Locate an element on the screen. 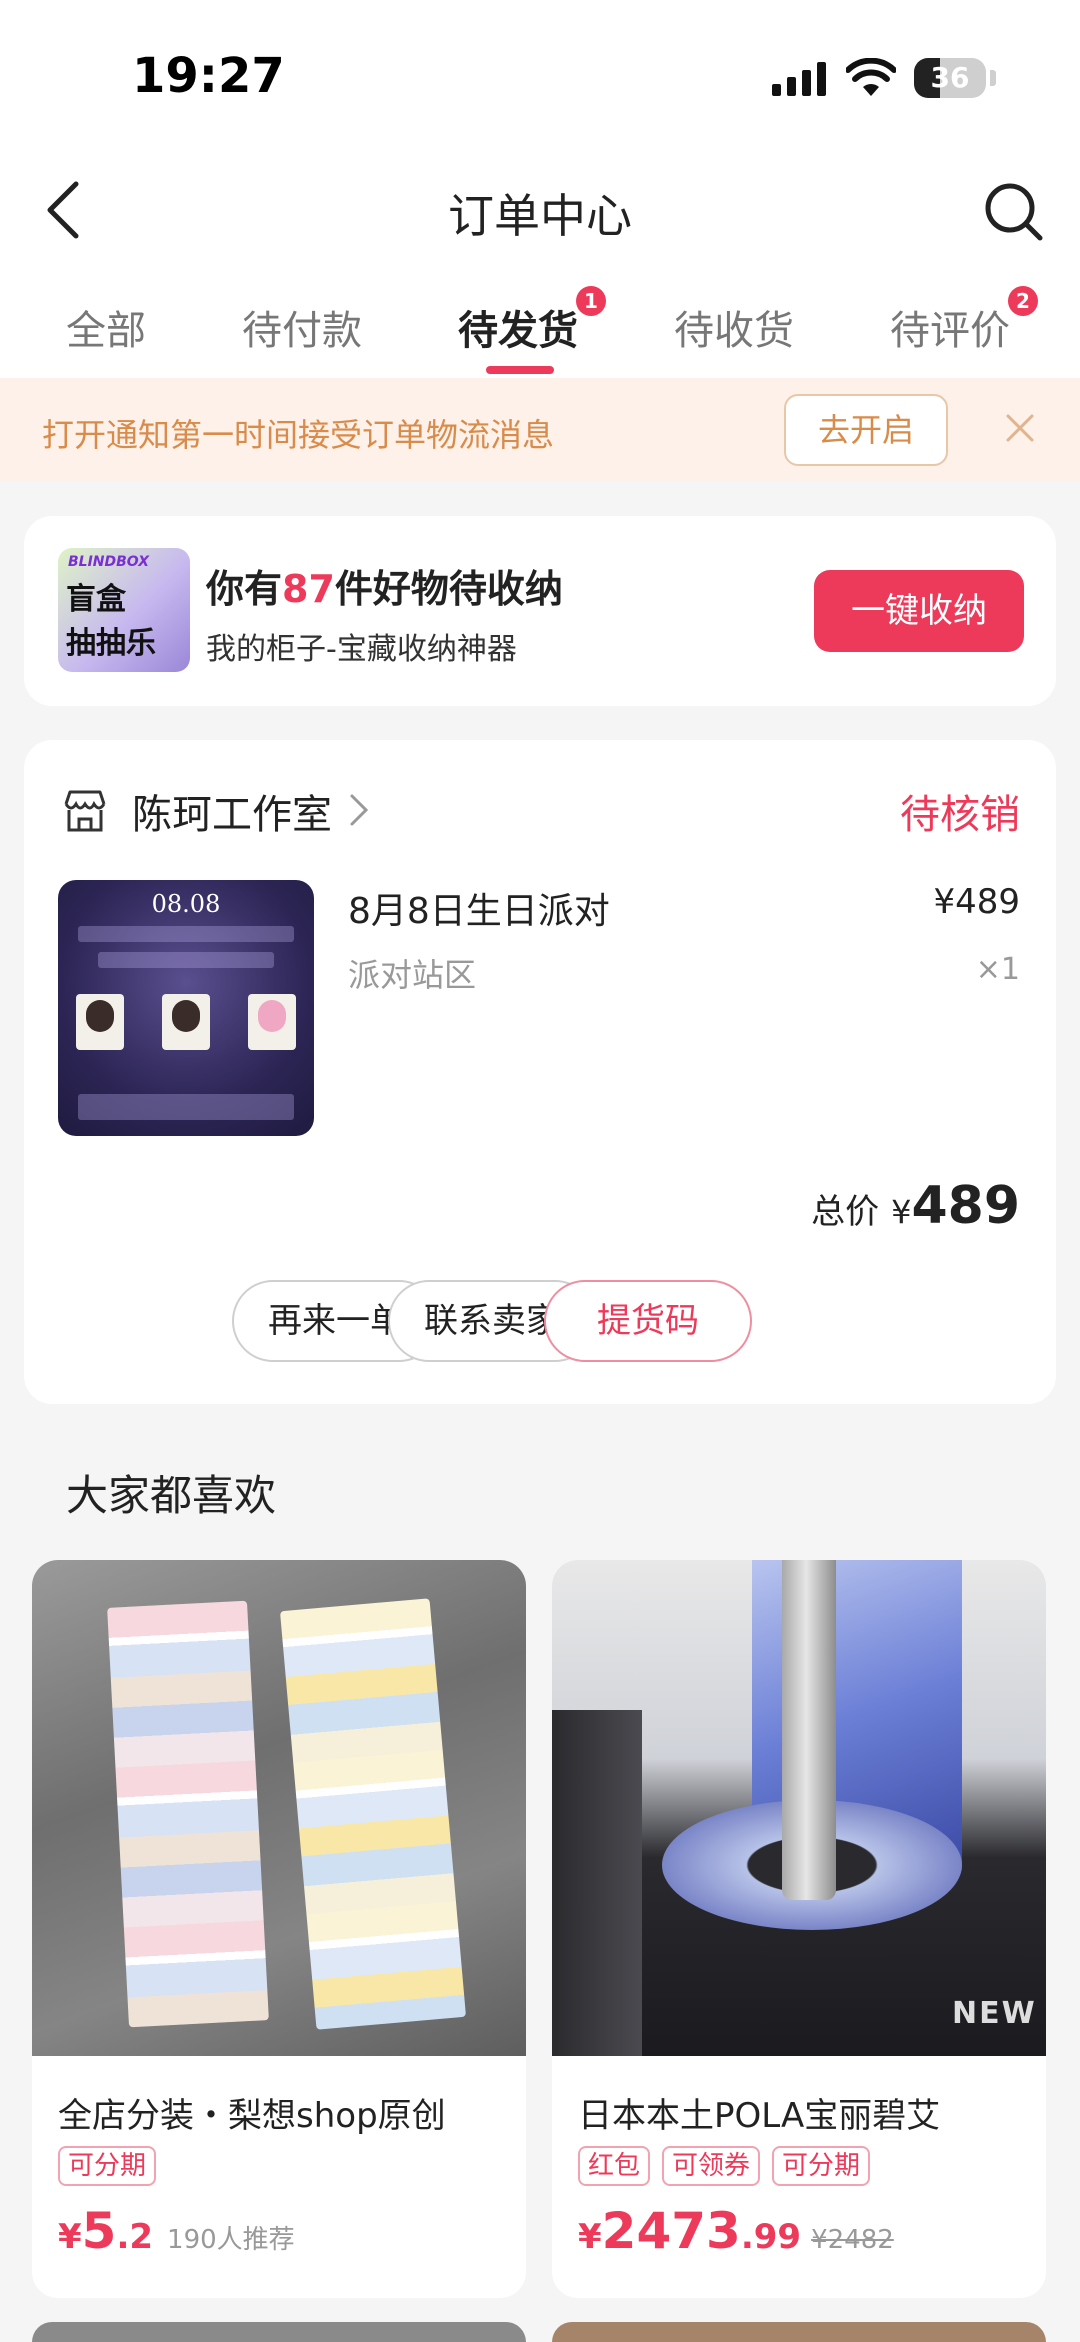 The height and width of the screenshot is (2342, 1080). search-icon is located at coordinates (1013, 211).